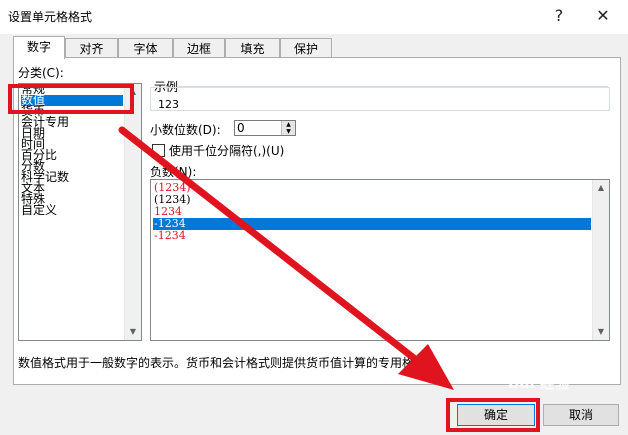  What do you see at coordinates (39, 47) in the screenshot?
I see `tab-number: 数字` at bounding box center [39, 47].